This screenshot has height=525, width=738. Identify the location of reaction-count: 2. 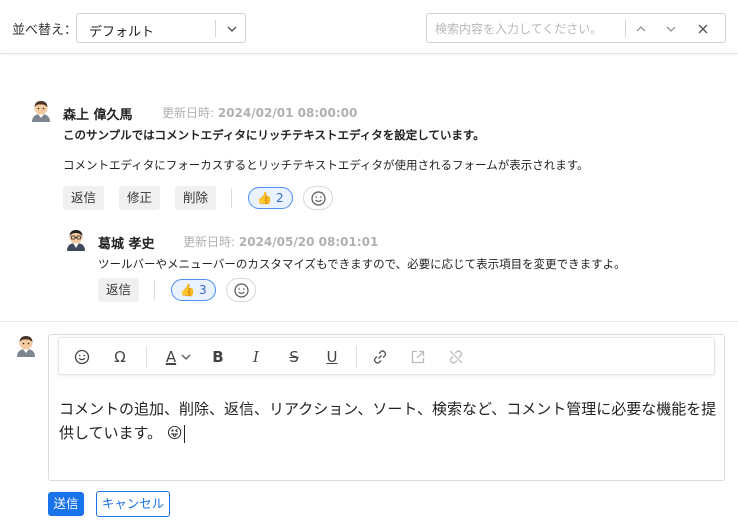
(279, 198).